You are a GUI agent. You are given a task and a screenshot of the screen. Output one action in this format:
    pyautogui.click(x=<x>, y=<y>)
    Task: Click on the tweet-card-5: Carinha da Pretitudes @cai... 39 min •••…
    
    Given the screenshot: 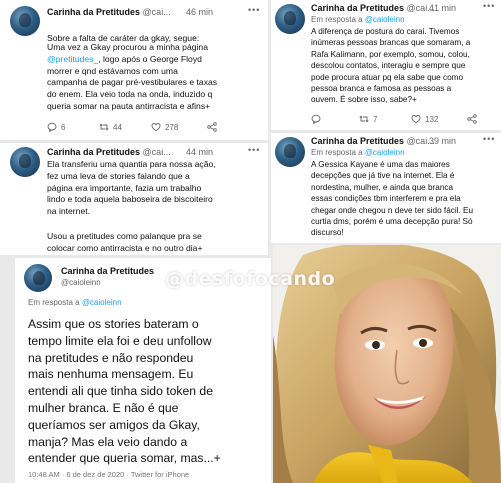 What is the action you would take?
    pyautogui.click(x=386, y=188)
    